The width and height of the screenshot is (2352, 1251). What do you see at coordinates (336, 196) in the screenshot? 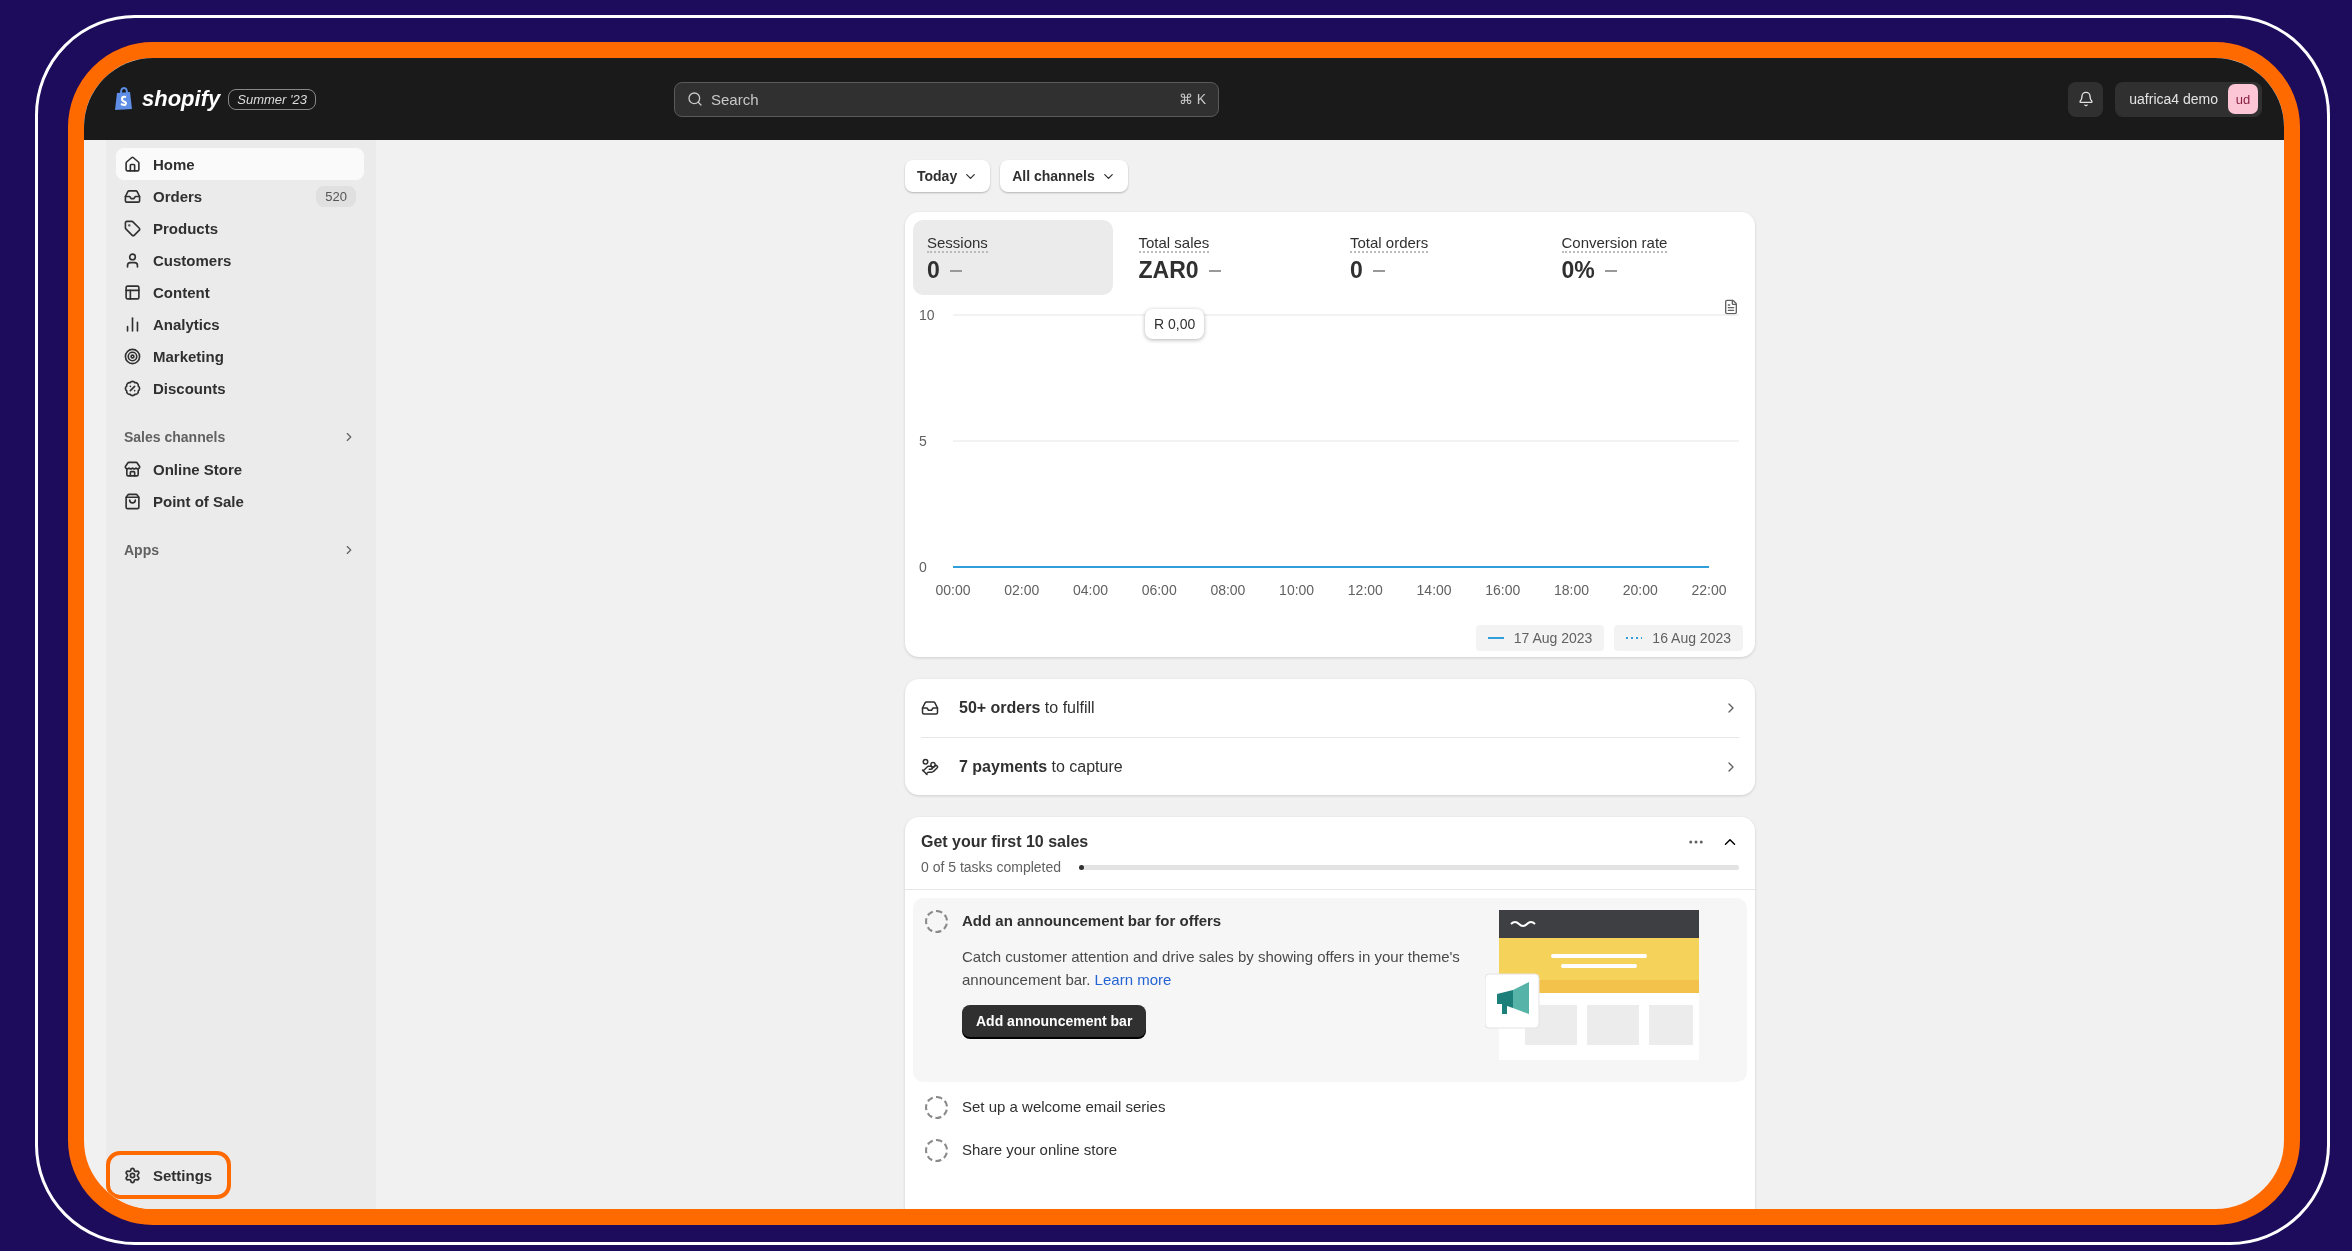
I see `count-badge: 520` at bounding box center [336, 196].